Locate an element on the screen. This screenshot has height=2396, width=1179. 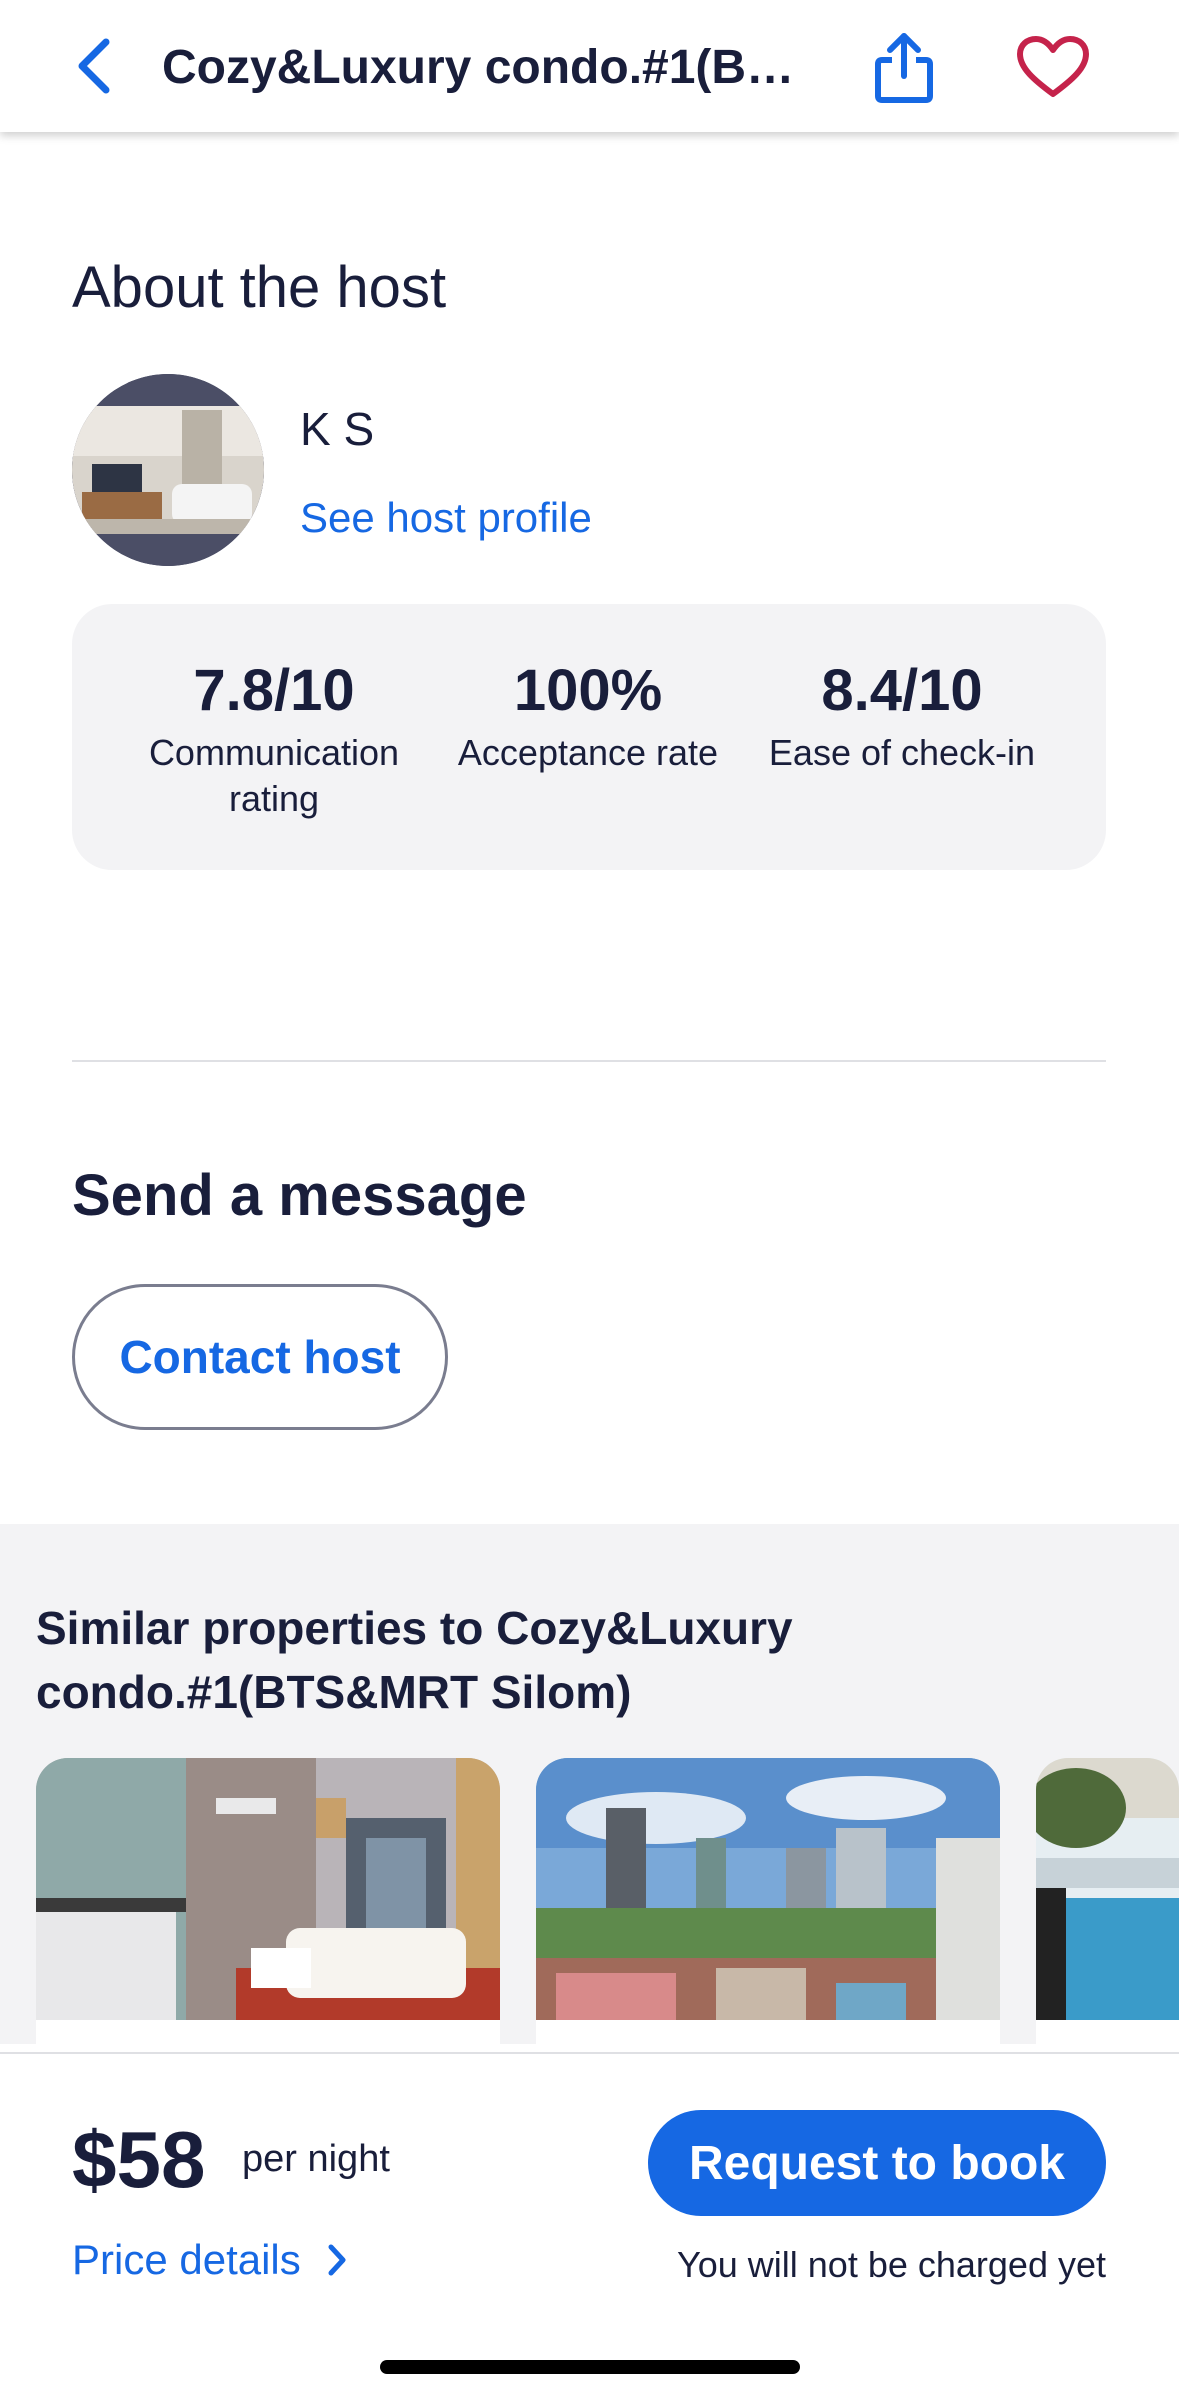
share-button is located at coordinates (904, 68).